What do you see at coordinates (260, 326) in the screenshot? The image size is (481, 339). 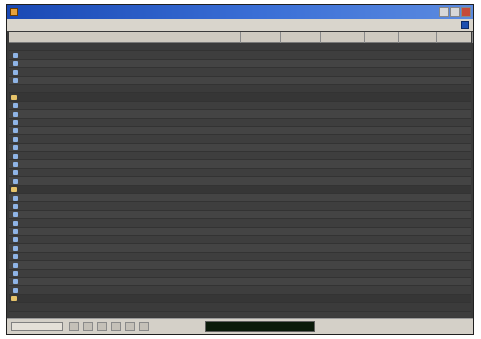 I see `status-log` at bounding box center [260, 326].